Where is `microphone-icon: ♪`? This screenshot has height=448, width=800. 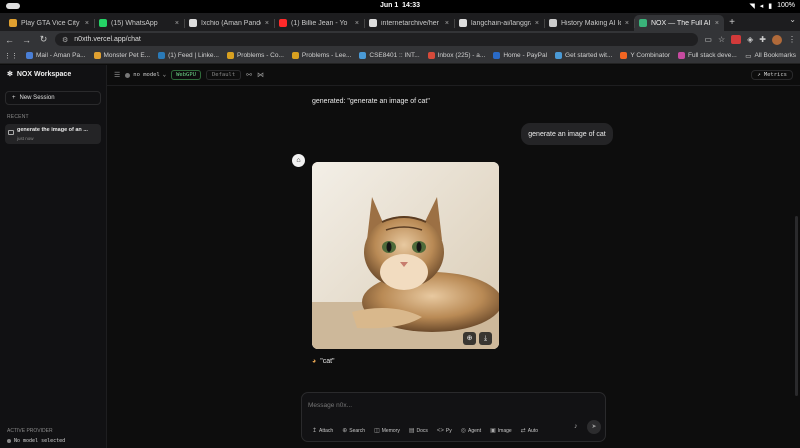 microphone-icon: ♪ is located at coordinates (576, 426).